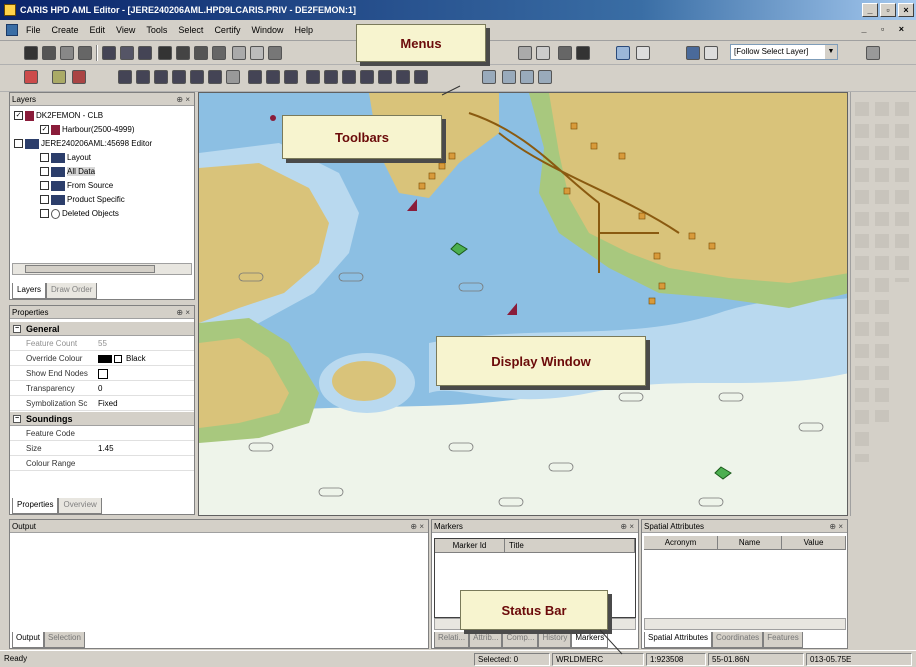 The height and width of the screenshot is (667, 916). I want to click on property-row: Transparency 0, so click(102, 389).